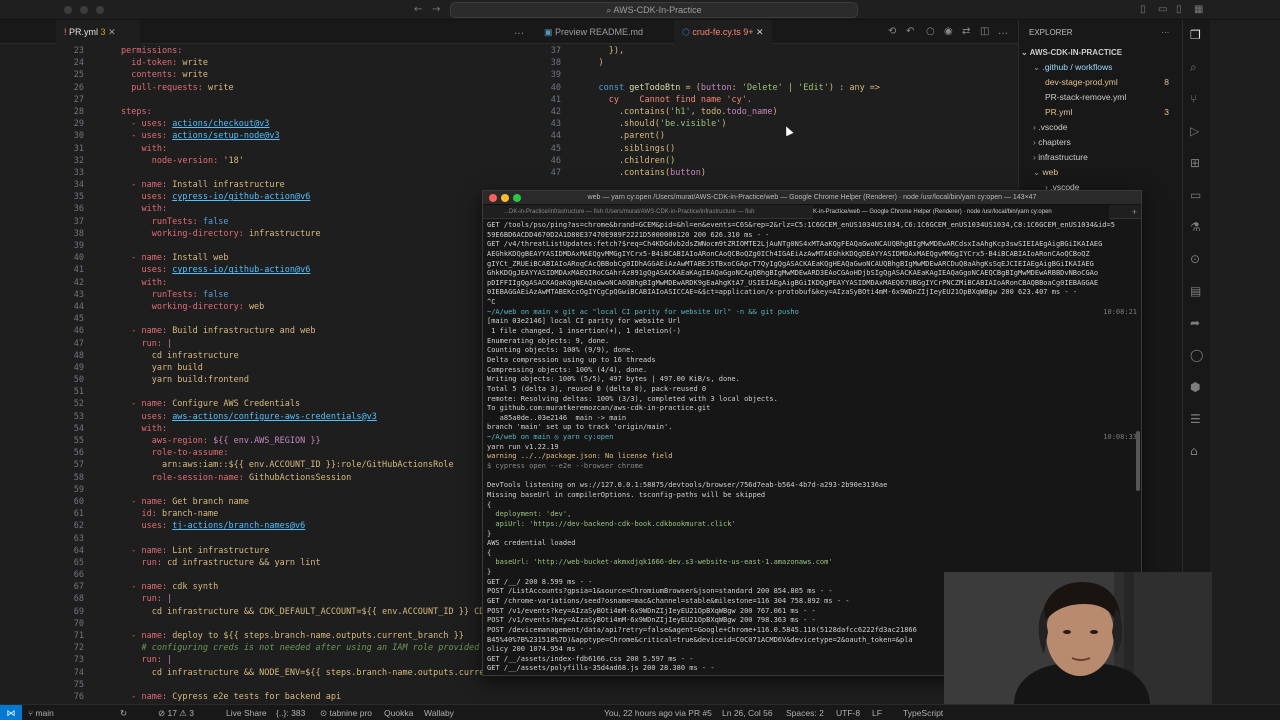  What do you see at coordinates (557, 417) in the screenshot?
I see `terminal-line: a85a0de..03e2146 main -> main` at bounding box center [557, 417].